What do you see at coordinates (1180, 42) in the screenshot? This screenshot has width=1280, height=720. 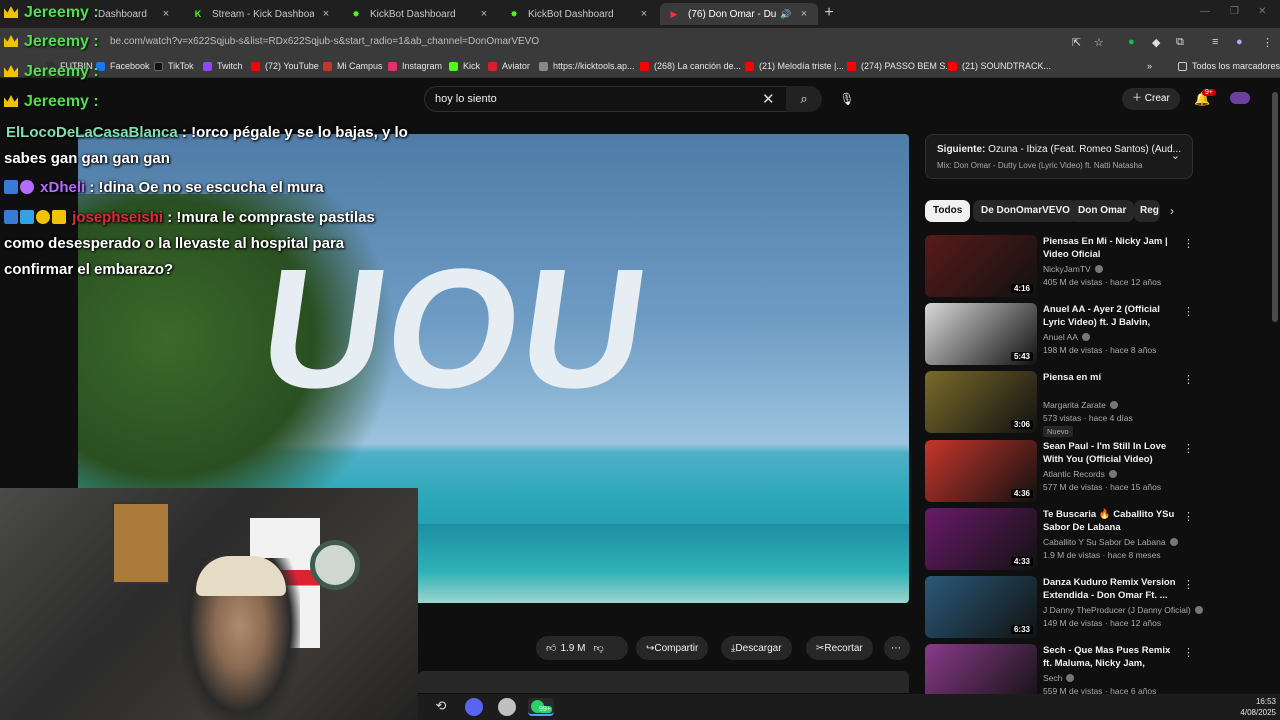 I see `extensions-puzzle-icon: ⧉` at bounding box center [1180, 42].